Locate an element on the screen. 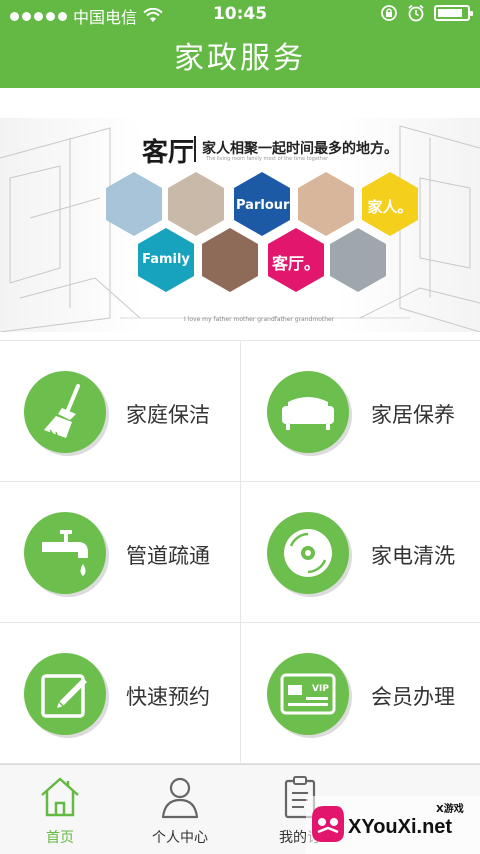 Image resolution: width=480 pixels, height=854 pixels. battery-icon is located at coordinates (453, 13).